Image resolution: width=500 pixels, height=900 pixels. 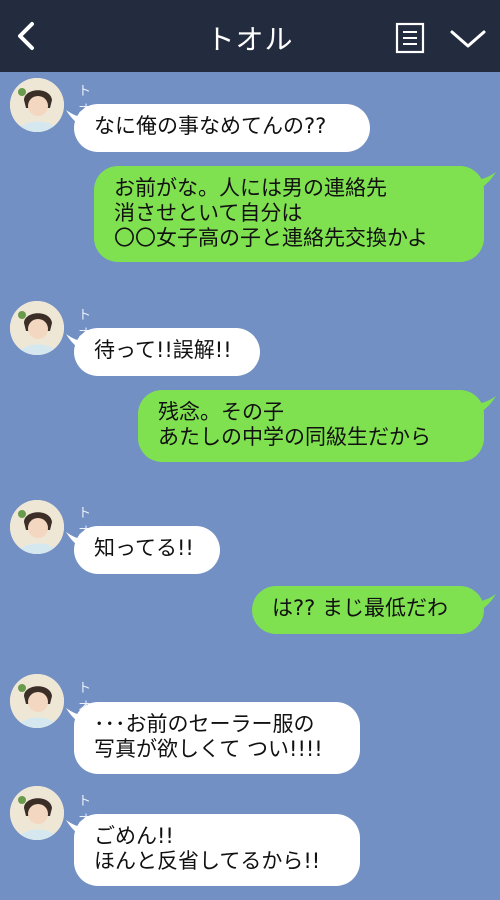 What do you see at coordinates (311, 426) in the screenshot?
I see `message-bubble: 残念。その子 あたしの中学の同級生だから` at bounding box center [311, 426].